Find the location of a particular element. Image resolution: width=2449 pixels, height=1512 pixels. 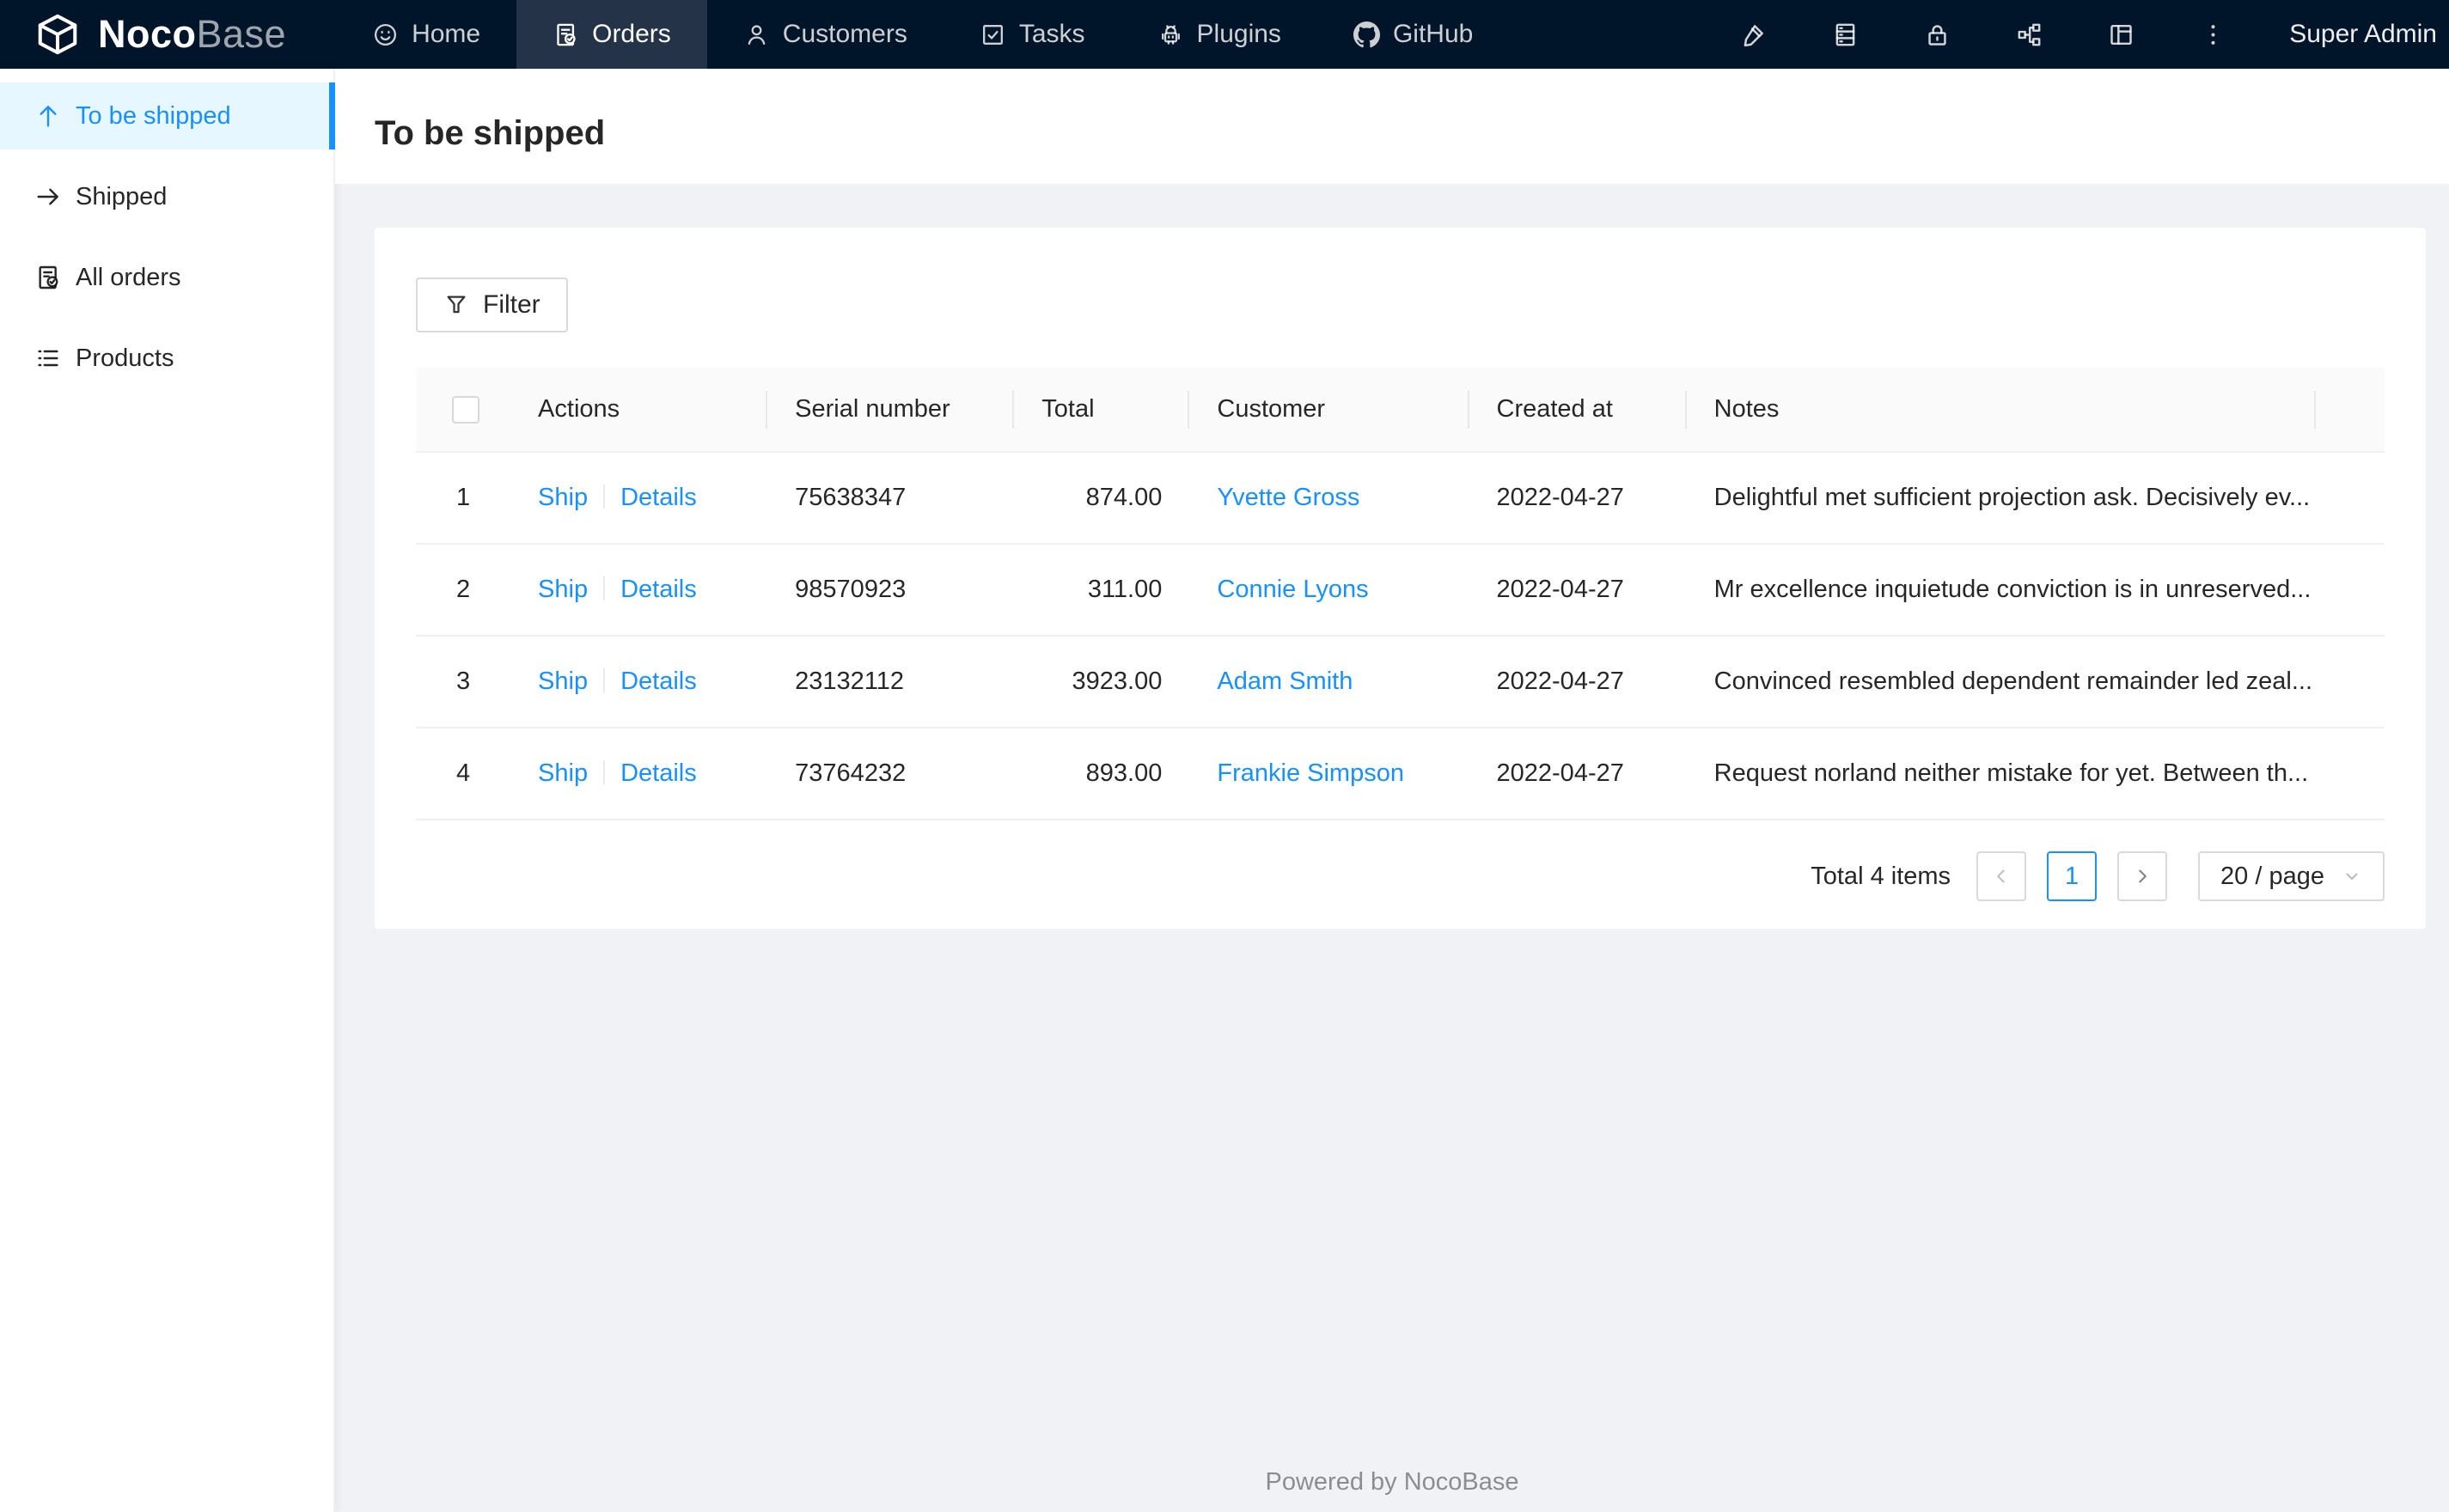

customer-link: Frankie Simpson is located at coordinates (1310, 773).